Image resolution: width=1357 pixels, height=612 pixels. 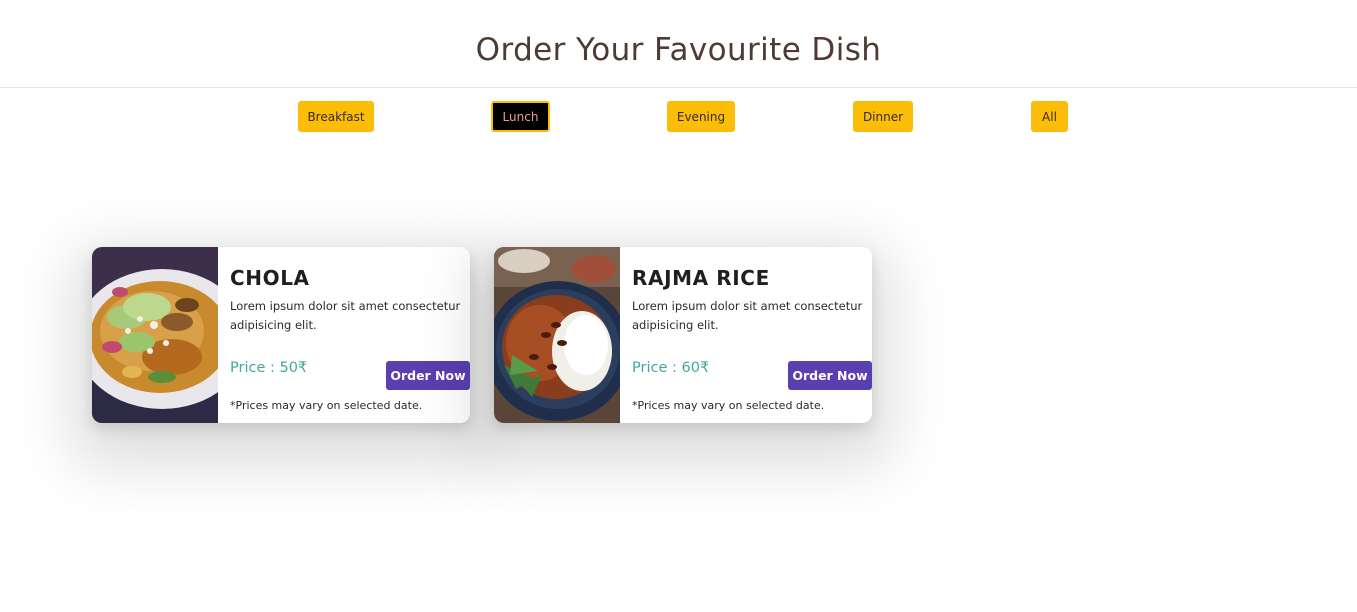 What do you see at coordinates (1049, 116) in the screenshot?
I see `filter-all-button: All` at bounding box center [1049, 116].